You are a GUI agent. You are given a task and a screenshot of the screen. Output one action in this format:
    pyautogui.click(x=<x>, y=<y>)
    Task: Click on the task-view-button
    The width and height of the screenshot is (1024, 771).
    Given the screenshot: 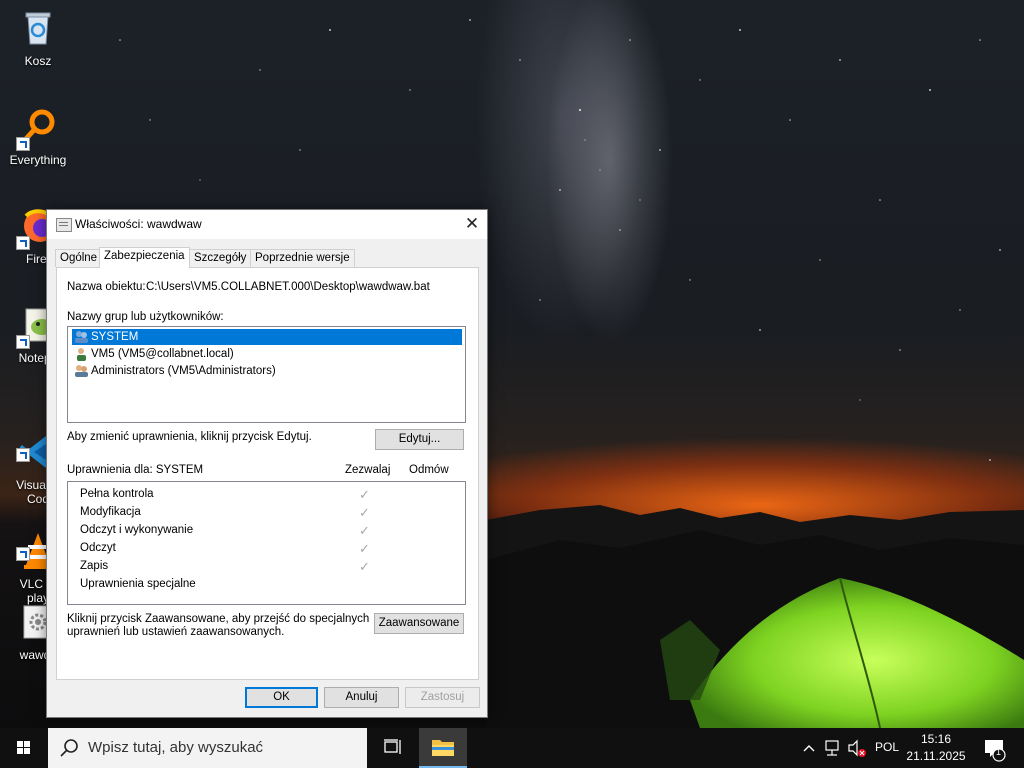 What is the action you would take?
    pyautogui.click(x=392, y=748)
    